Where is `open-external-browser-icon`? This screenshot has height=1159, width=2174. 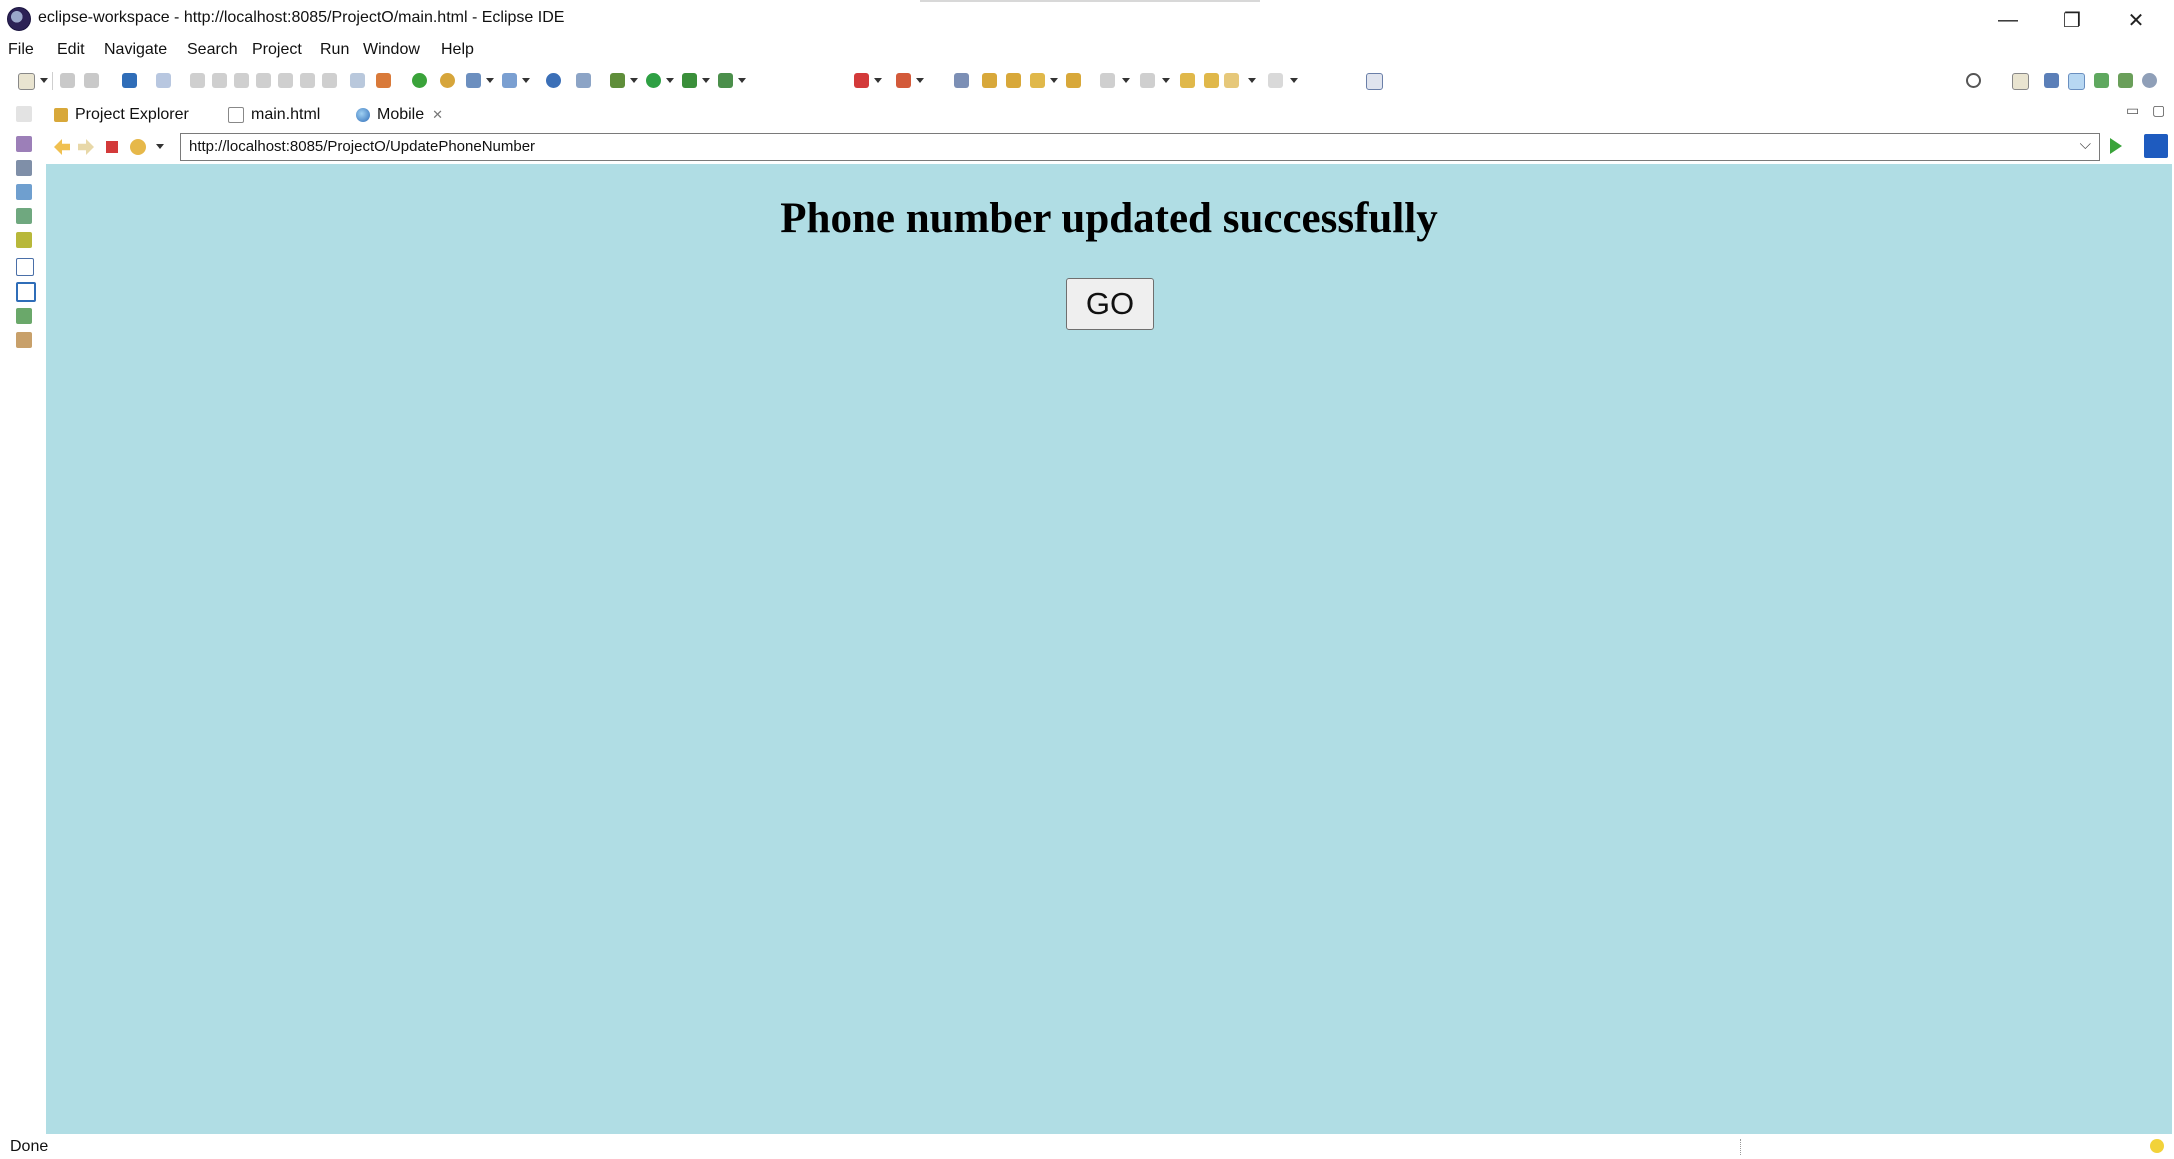 open-external-browser-icon is located at coordinates (2156, 146).